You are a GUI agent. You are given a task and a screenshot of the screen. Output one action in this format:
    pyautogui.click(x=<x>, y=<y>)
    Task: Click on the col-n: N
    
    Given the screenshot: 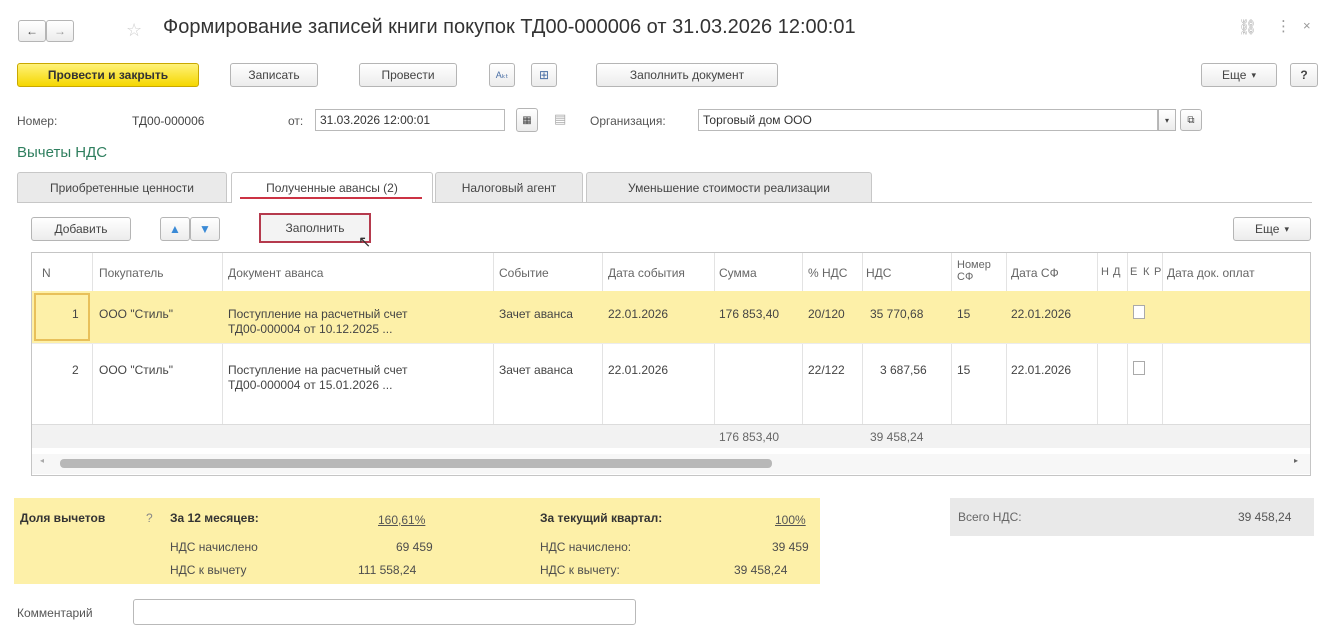 What is the action you would take?
    pyautogui.click(x=46, y=273)
    